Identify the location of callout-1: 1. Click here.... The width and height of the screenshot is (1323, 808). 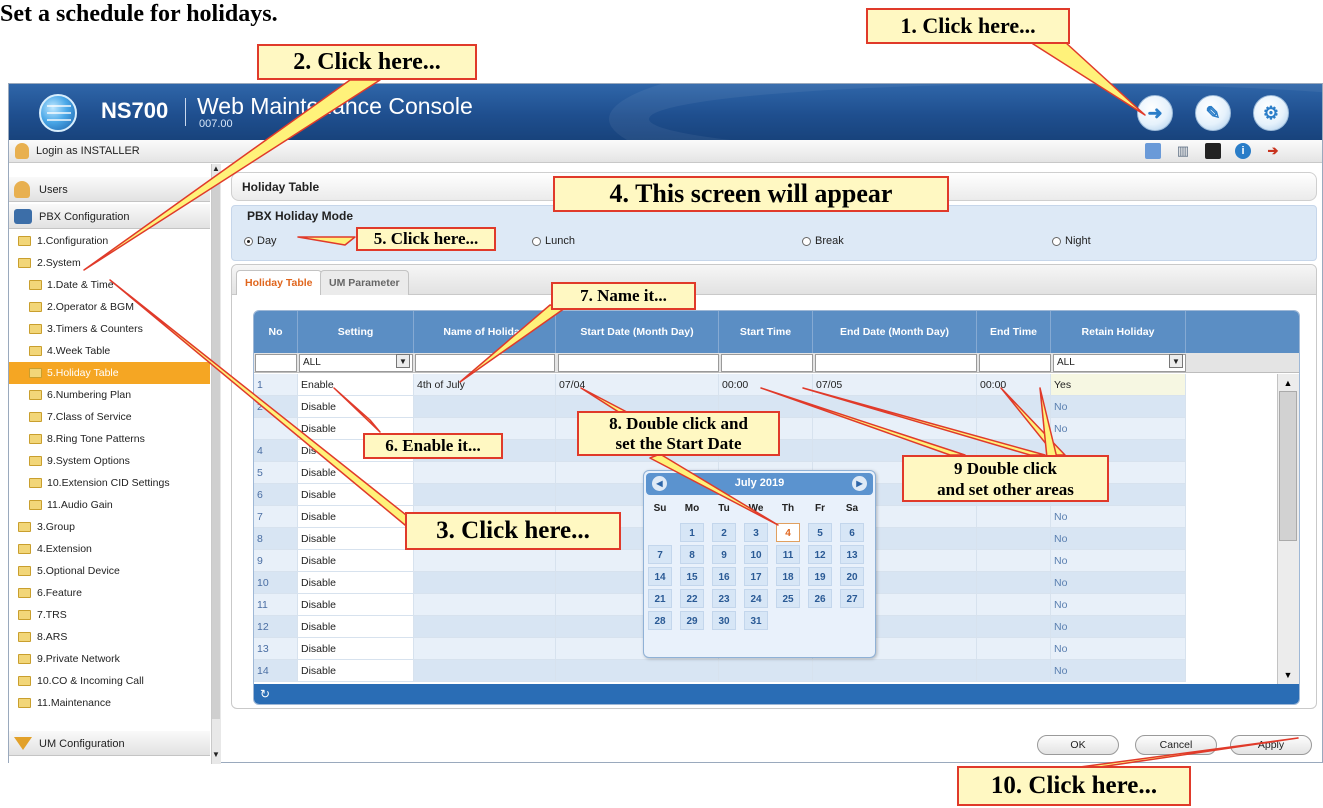
(968, 26).